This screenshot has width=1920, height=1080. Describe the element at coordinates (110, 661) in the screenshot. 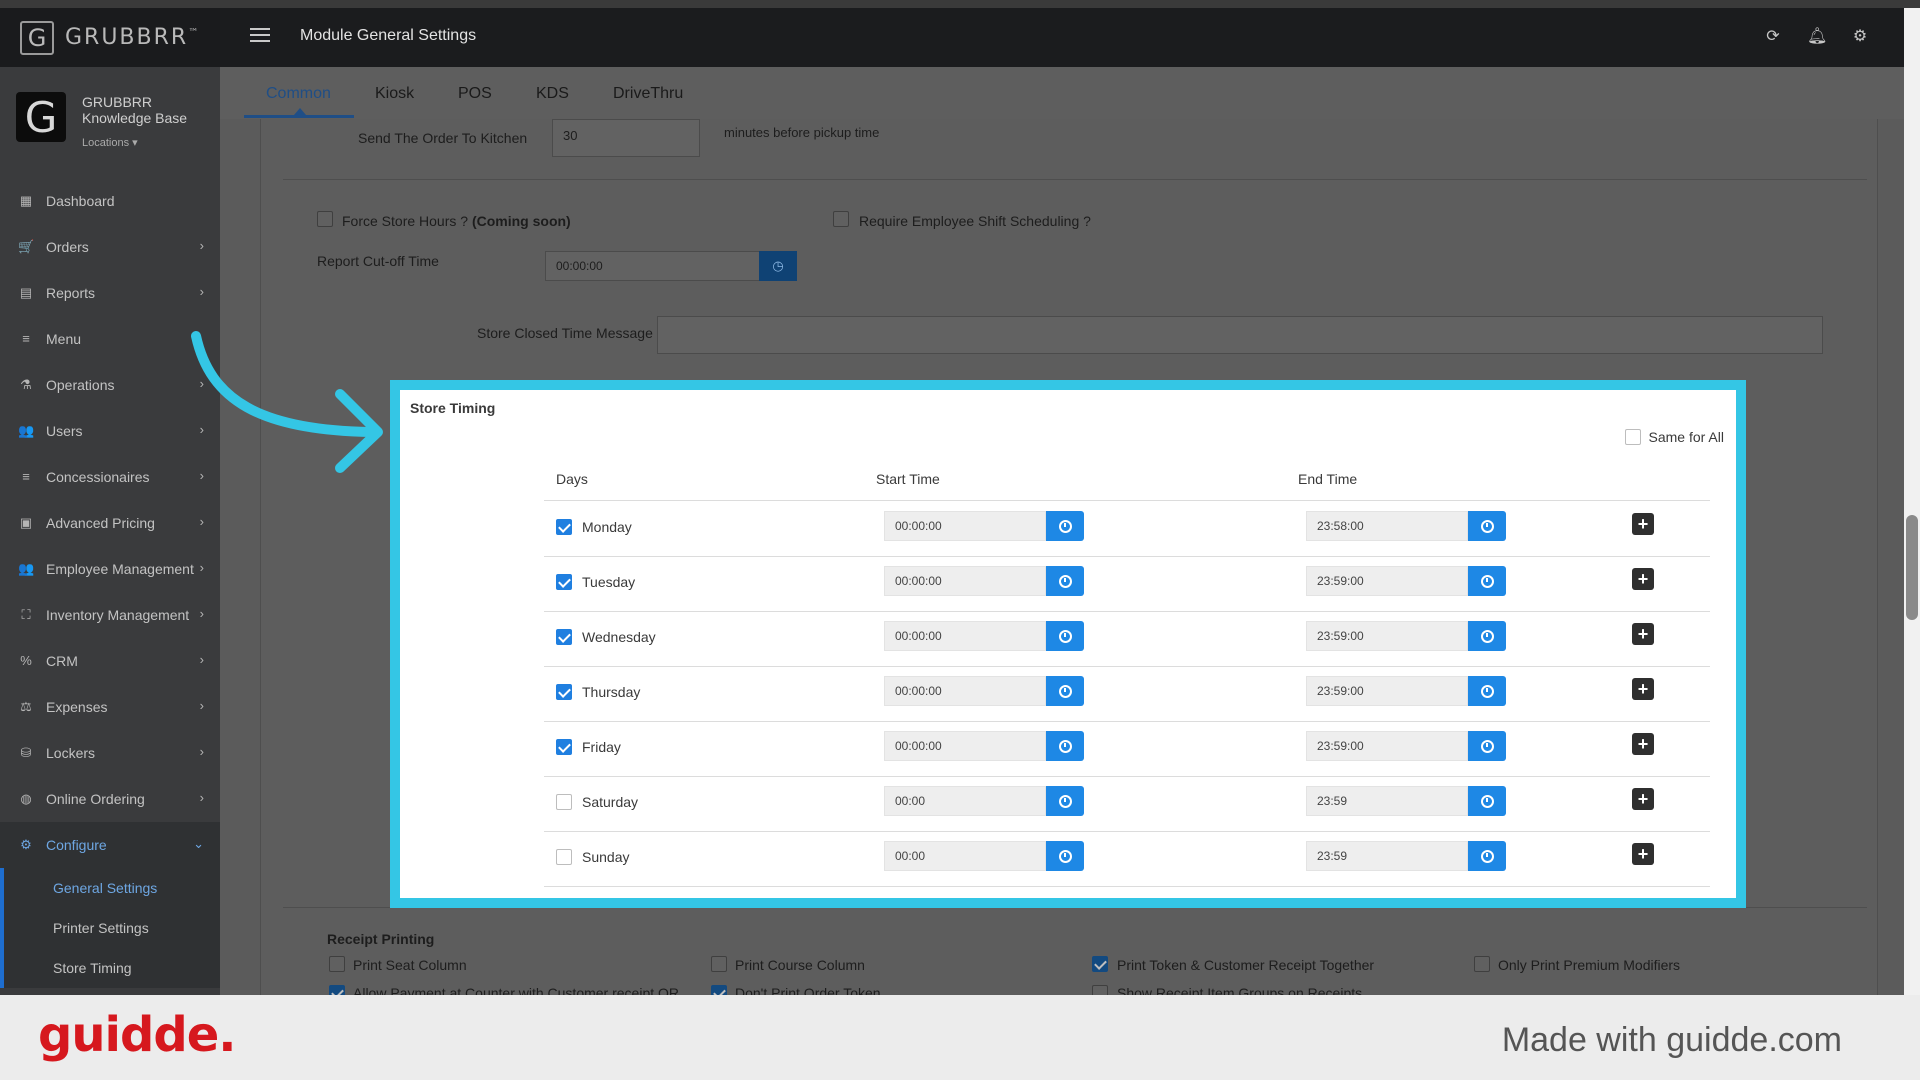

I see `sidebar-item-crm: % CRM ›` at that location.